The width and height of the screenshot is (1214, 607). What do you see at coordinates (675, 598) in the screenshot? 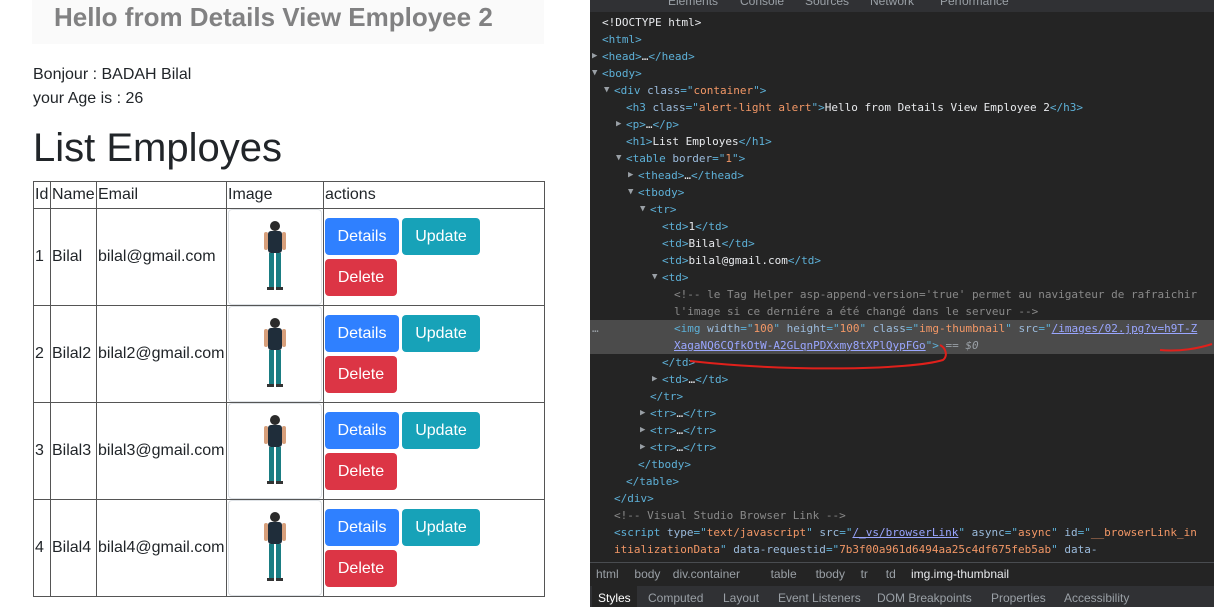
I see `tab-computed: Computed` at bounding box center [675, 598].